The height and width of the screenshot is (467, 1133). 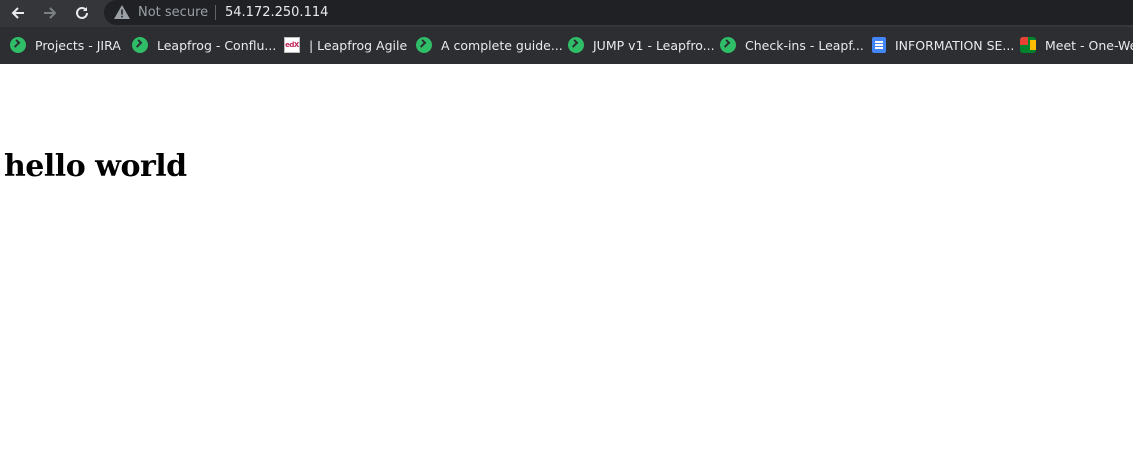 What do you see at coordinates (78, 45) in the screenshot?
I see `bookmark-label: Projects - JIRA` at bounding box center [78, 45].